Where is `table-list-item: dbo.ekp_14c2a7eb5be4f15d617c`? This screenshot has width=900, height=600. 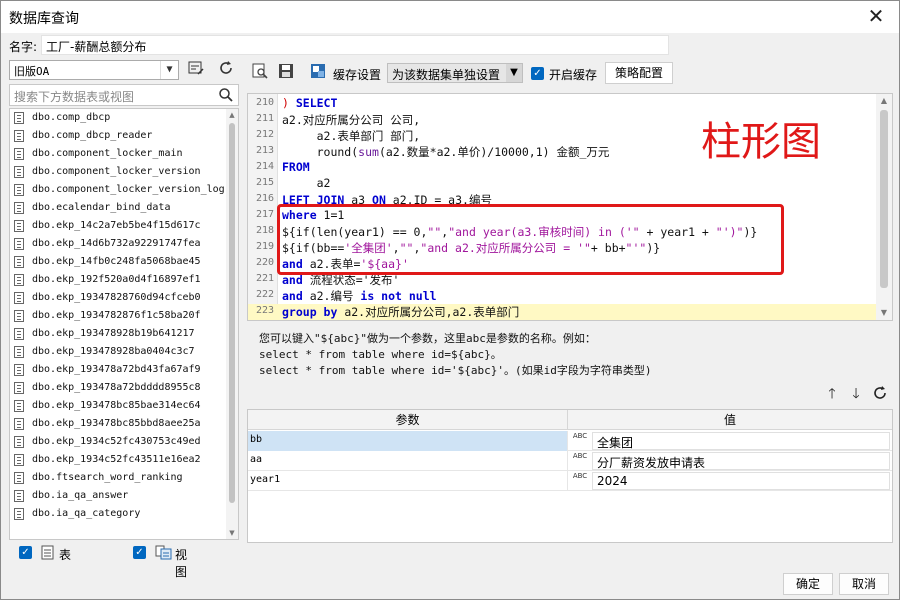
table-list-item: dbo.ekp_14c2a7eb5be4f15d617c is located at coordinates (119, 226).